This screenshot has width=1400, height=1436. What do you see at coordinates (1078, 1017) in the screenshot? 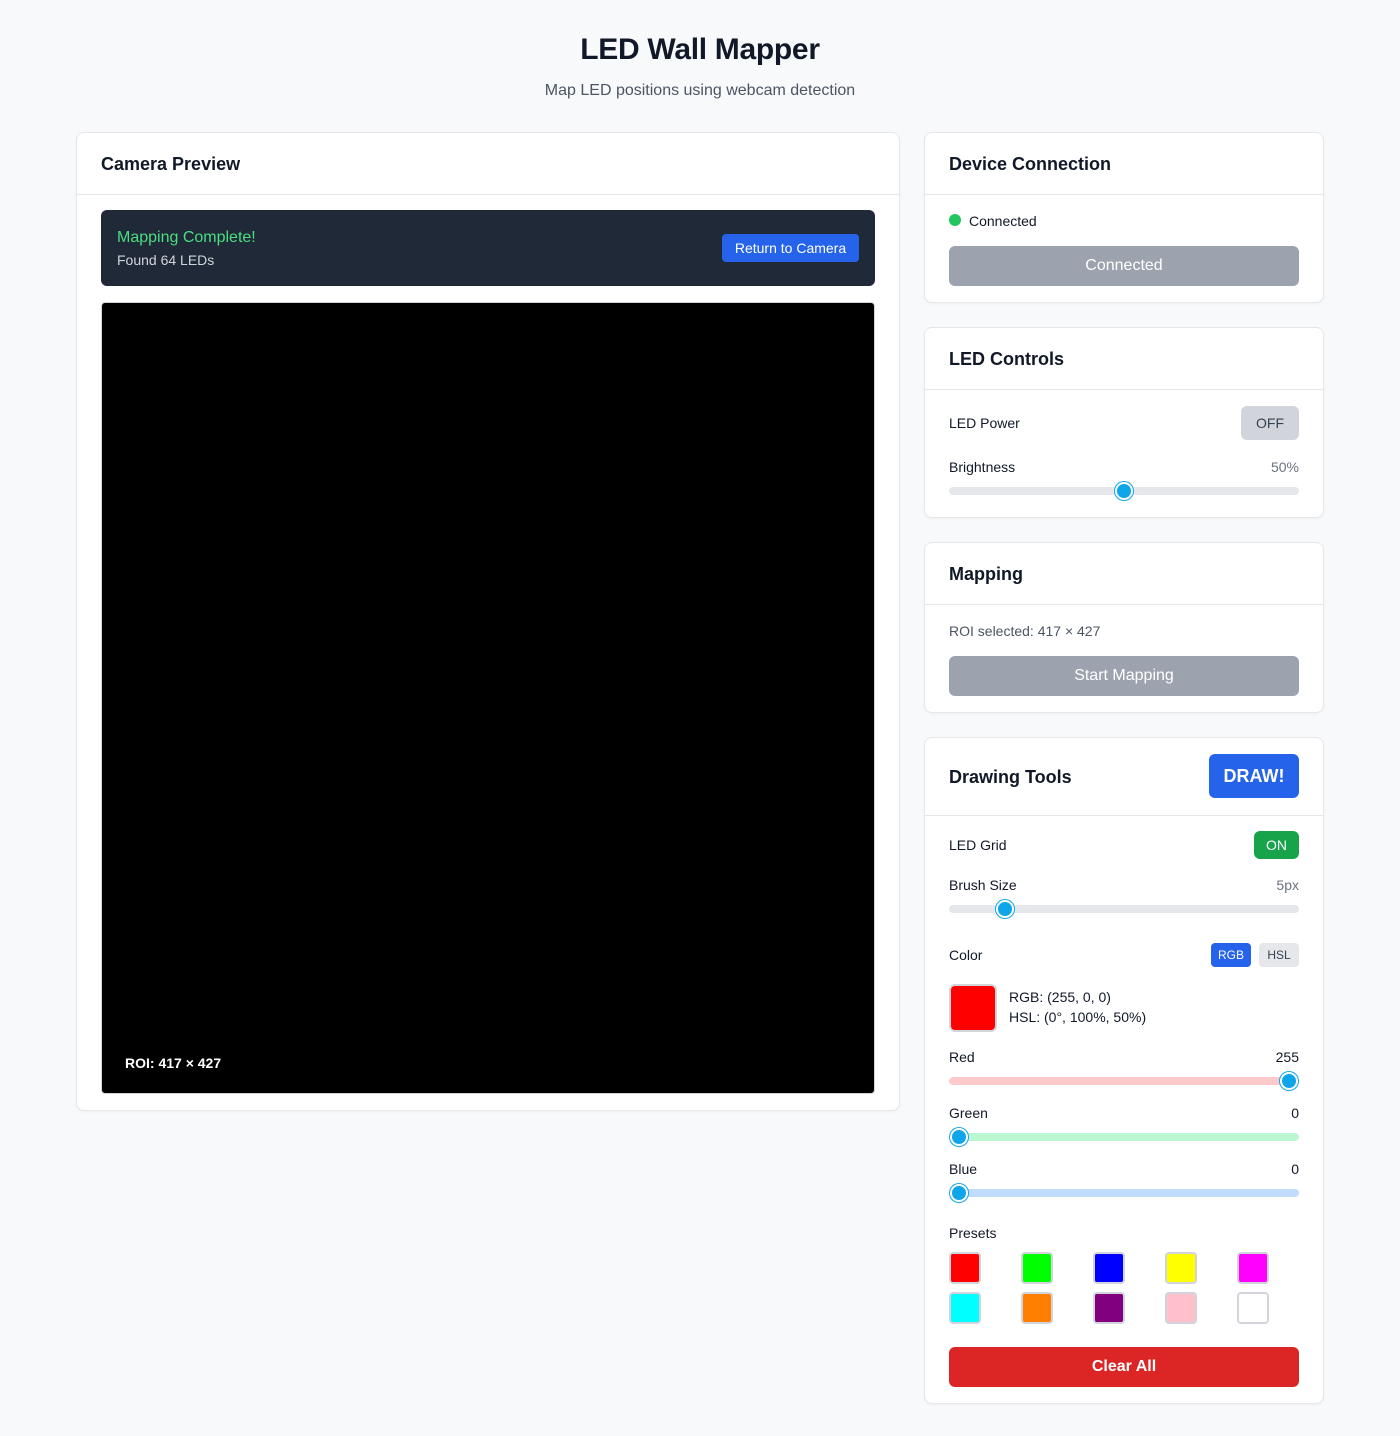
I see `hsl-value-text: HSL: (0°, 100%, 50%)` at bounding box center [1078, 1017].